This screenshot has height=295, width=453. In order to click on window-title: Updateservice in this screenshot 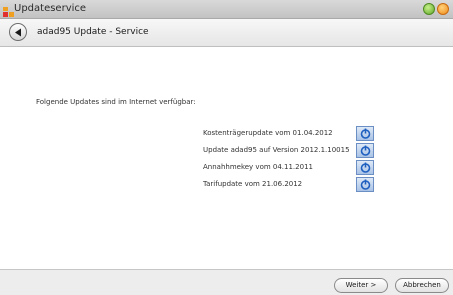, I will do `click(50, 8)`.